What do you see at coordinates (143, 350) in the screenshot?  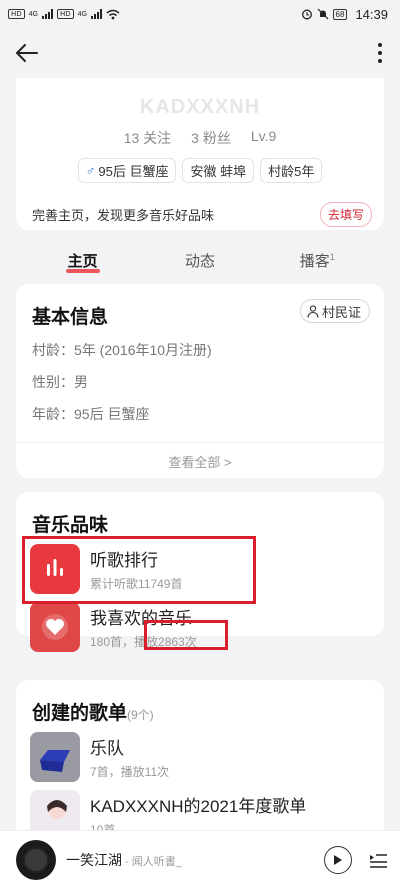 I see `info-value: 5年 (2016年10月注册)` at bounding box center [143, 350].